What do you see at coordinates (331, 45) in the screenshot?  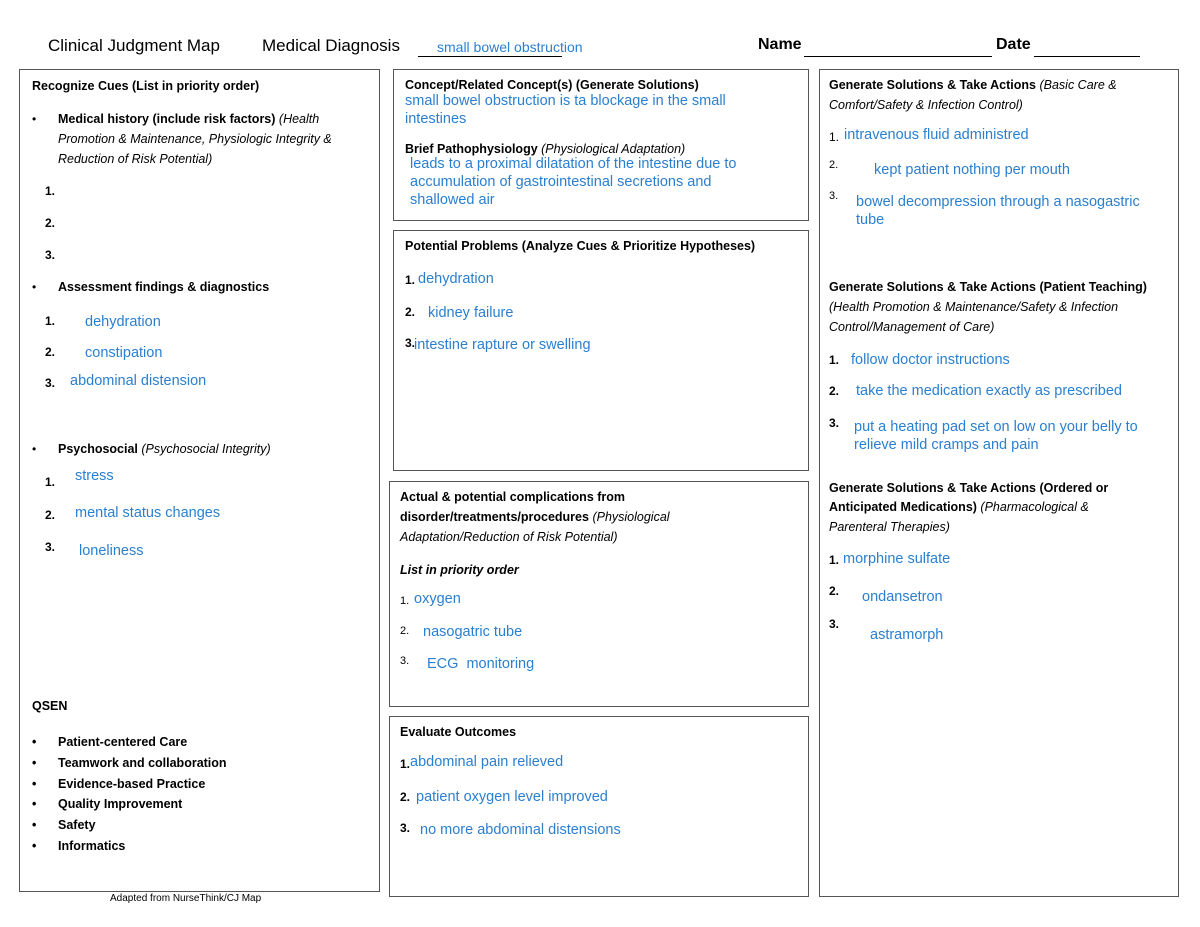 I see `diagnosis-label: Medical Diagnosis` at bounding box center [331, 45].